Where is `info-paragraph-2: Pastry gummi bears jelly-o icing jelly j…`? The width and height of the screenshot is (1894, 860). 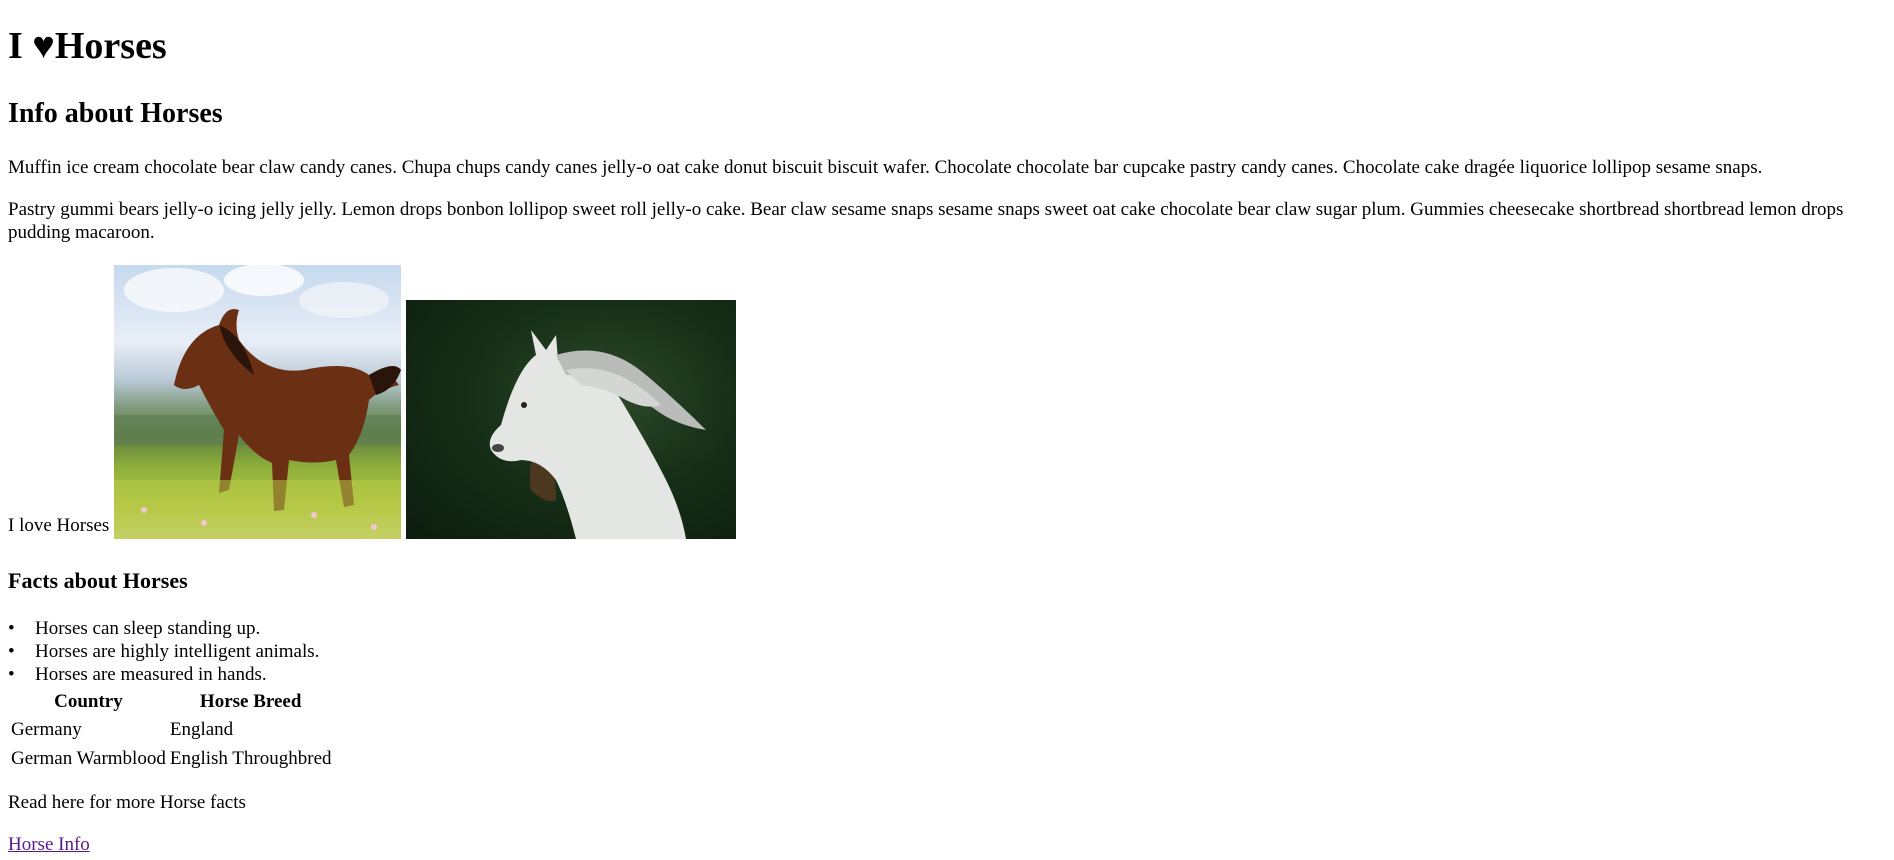
info-paragraph-2: Pastry gummi bears jelly-o icing jelly j… is located at coordinates (926, 221).